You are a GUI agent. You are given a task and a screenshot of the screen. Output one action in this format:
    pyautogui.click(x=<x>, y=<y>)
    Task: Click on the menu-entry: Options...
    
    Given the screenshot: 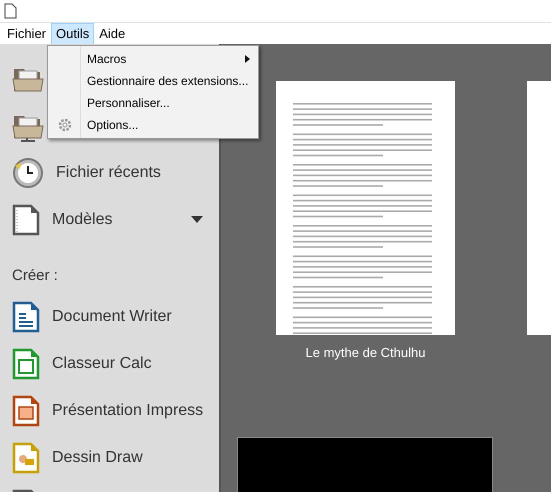 What is the action you would take?
    pyautogui.click(x=153, y=125)
    